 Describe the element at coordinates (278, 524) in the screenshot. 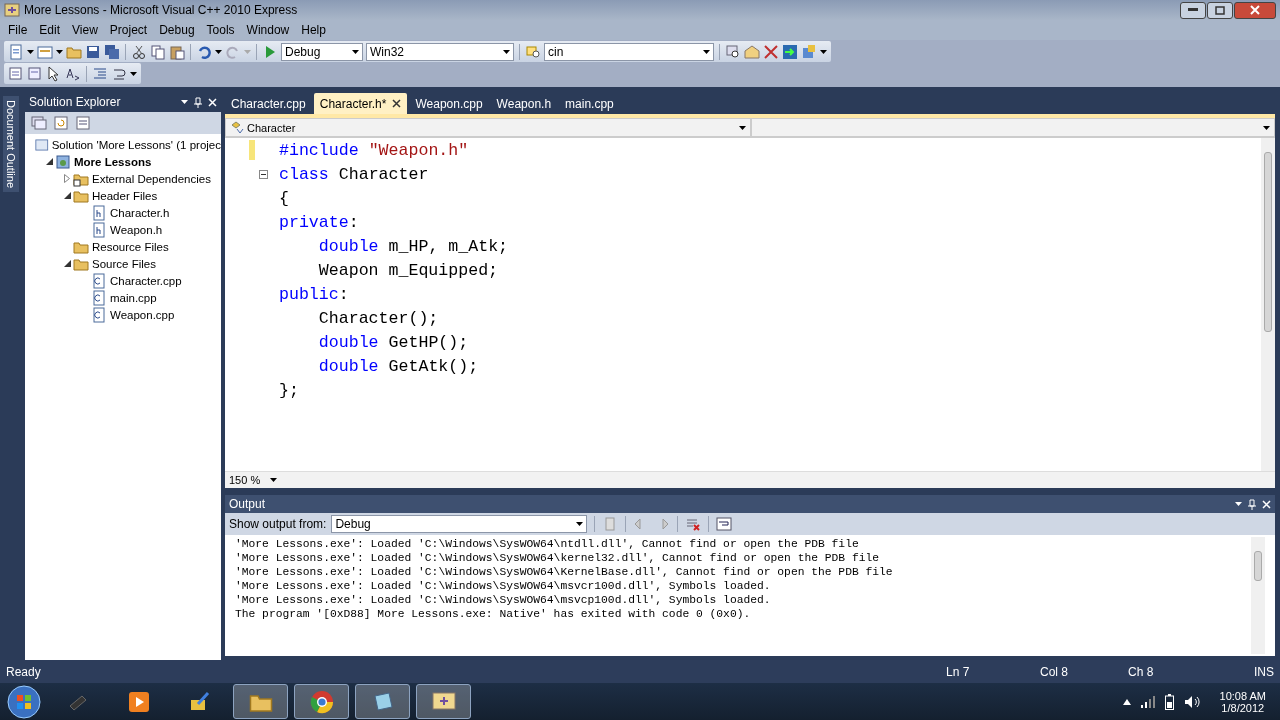

I see `show-output-label: Show output from:` at that location.